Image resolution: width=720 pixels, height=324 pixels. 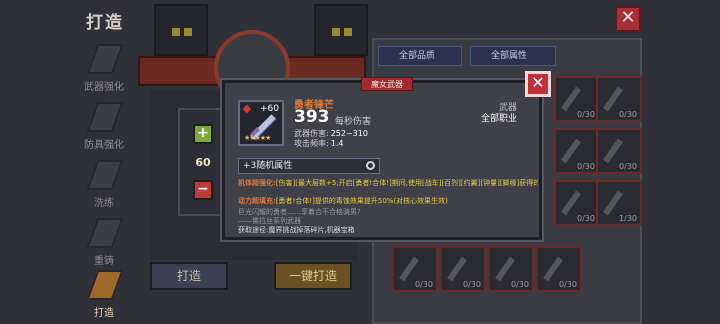 I want to click on attribute-filter-dropdown: 全部属性, so click(x=513, y=56).